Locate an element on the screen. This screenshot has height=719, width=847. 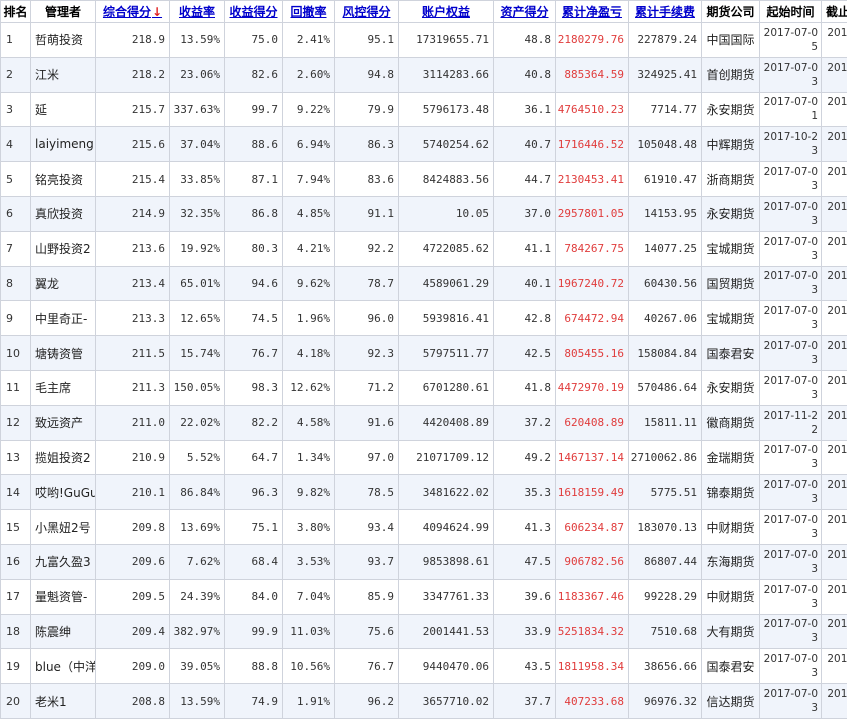
cell-rank: 18 is located at coordinates (15, 631).